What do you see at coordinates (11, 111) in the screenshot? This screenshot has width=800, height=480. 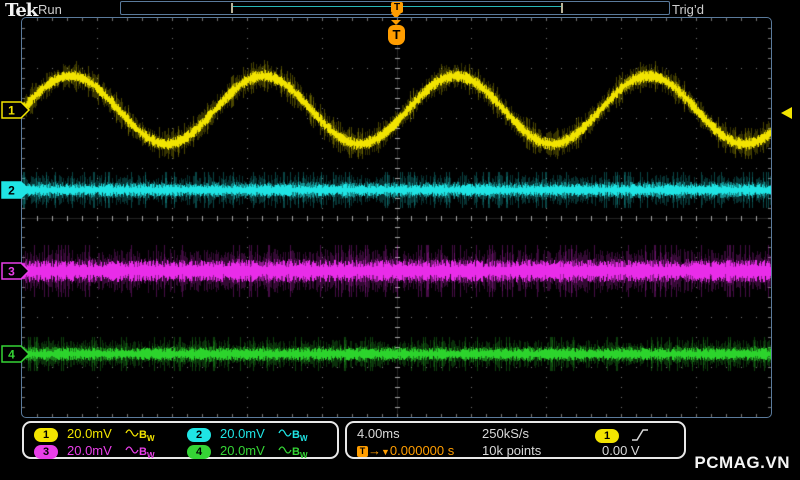 I see `svg-text: 1` at bounding box center [11, 111].